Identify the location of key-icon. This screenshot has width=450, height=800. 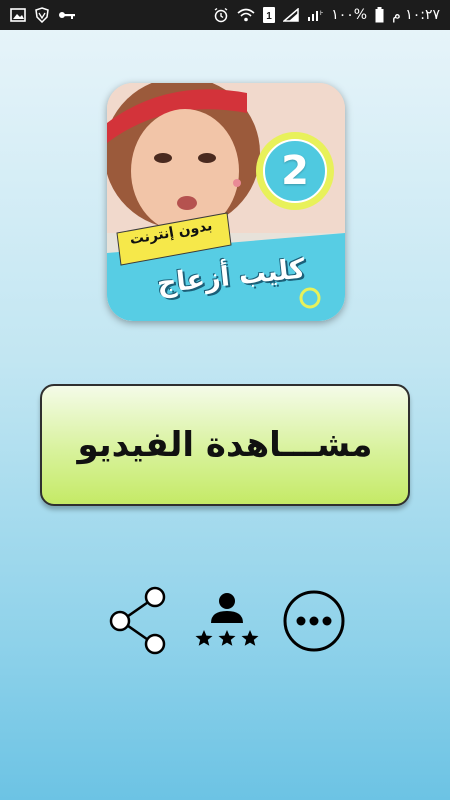
(67, 15).